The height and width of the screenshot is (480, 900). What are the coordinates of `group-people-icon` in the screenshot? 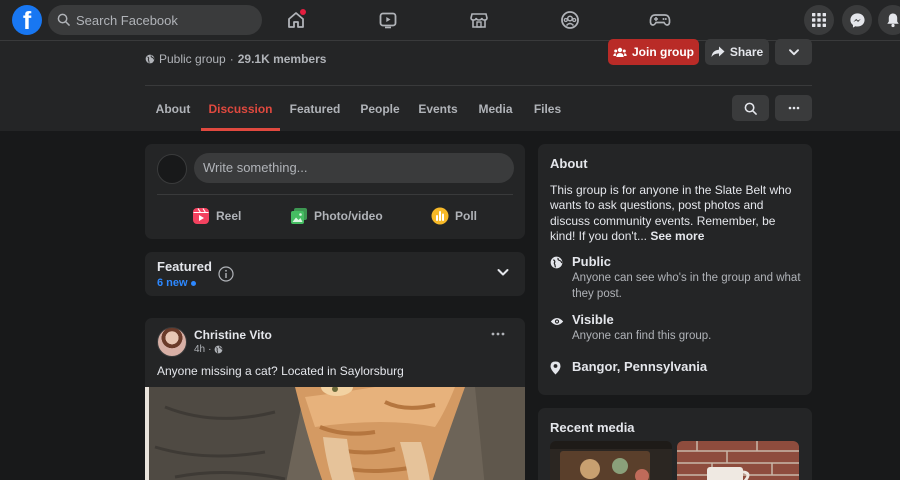 It's located at (620, 52).